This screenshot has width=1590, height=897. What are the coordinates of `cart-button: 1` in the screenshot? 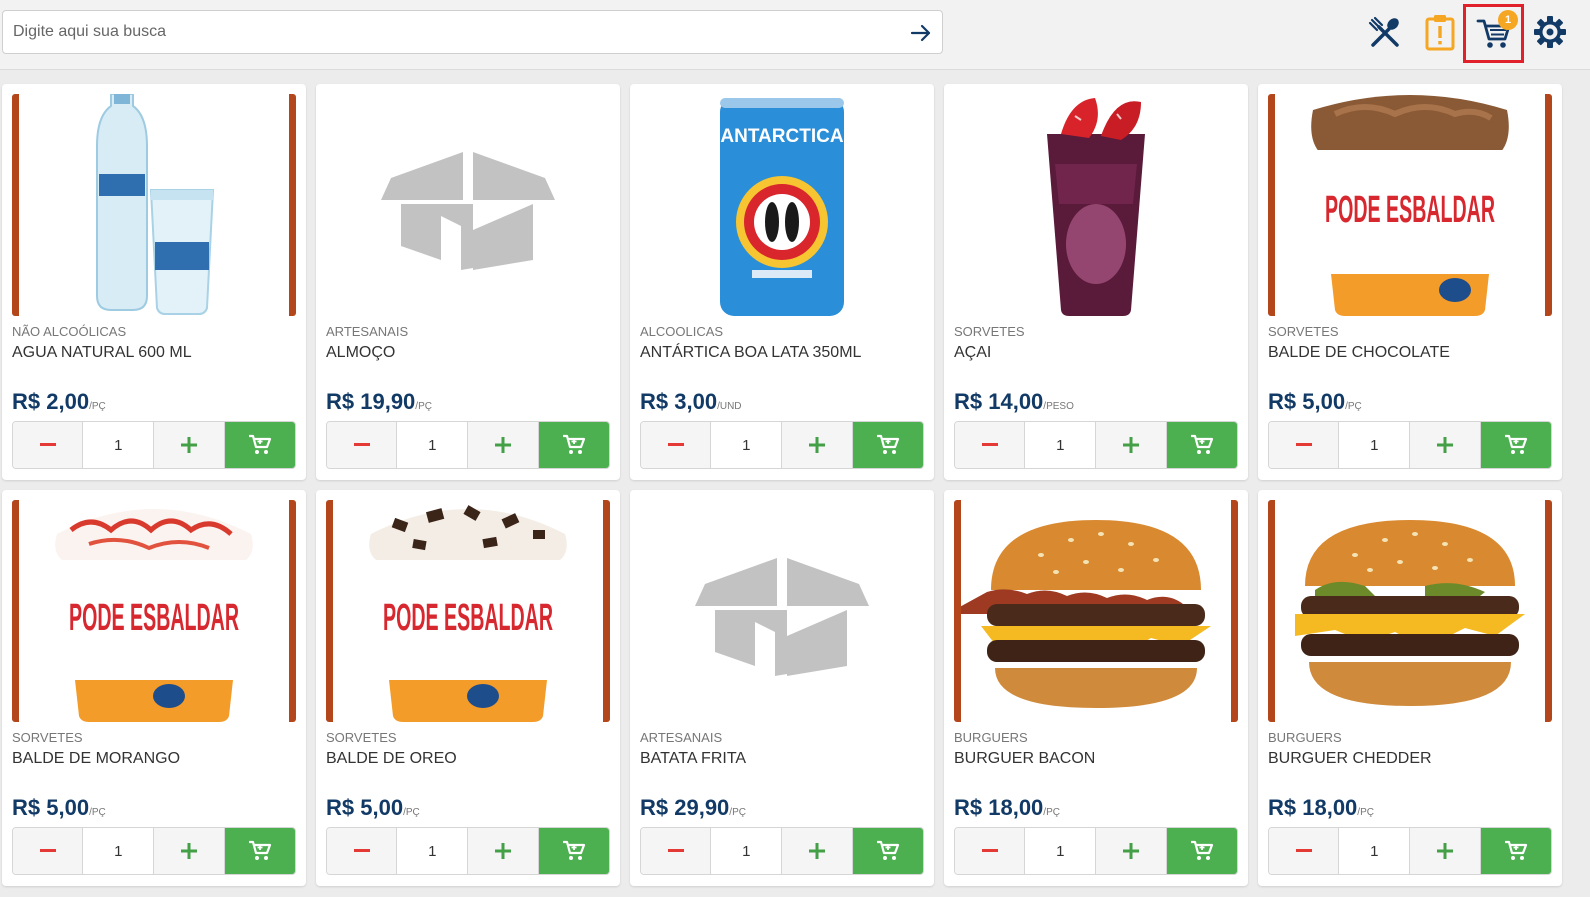 It's located at (1493, 33).